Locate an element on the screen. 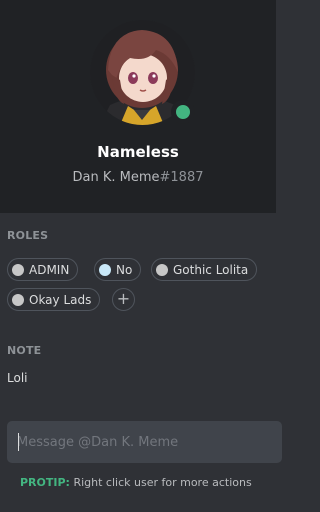  discriminator: #1887 is located at coordinates (181, 177).